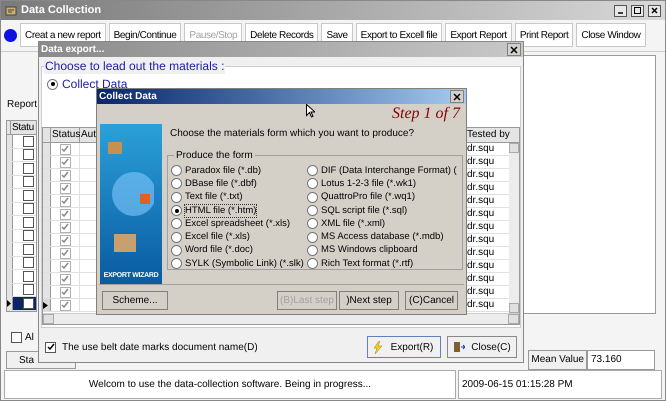 Image resolution: width=666 pixels, height=401 pixels. Describe the element at coordinates (404, 347) in the screenshot. I see `export-button: Export(R)` at that location.